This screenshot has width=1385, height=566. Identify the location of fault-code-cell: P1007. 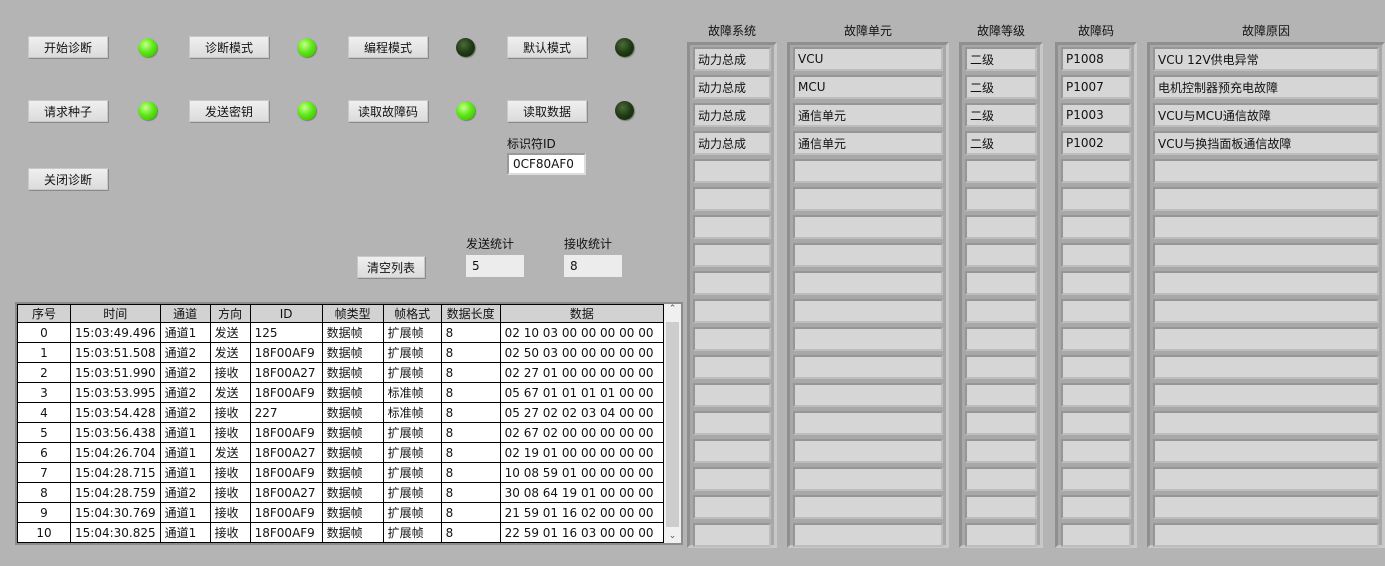
(1096, 87).